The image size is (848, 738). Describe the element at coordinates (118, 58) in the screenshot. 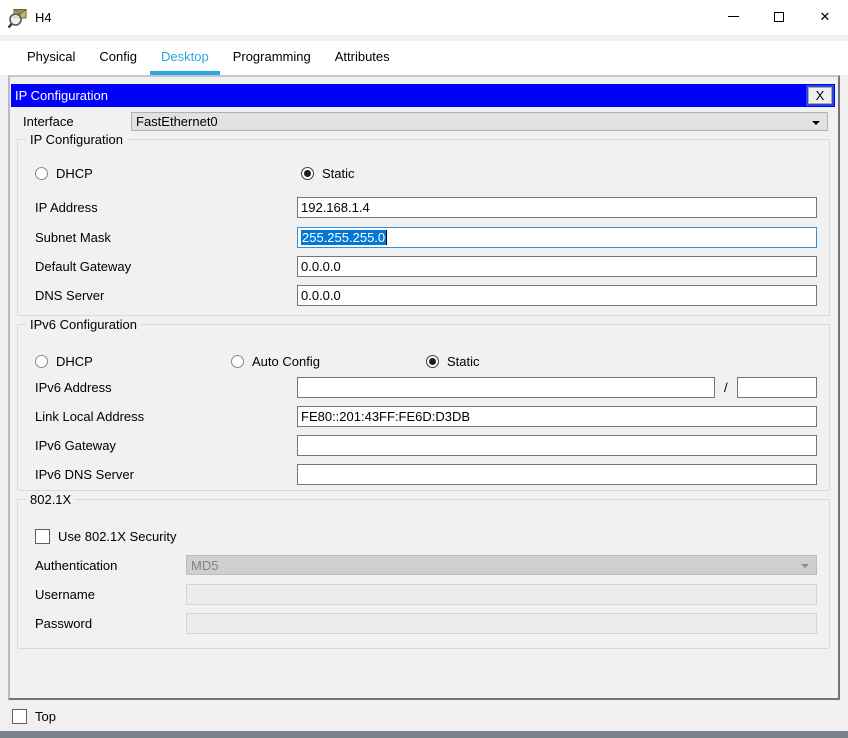

I see `tab-config: Config` at that location.